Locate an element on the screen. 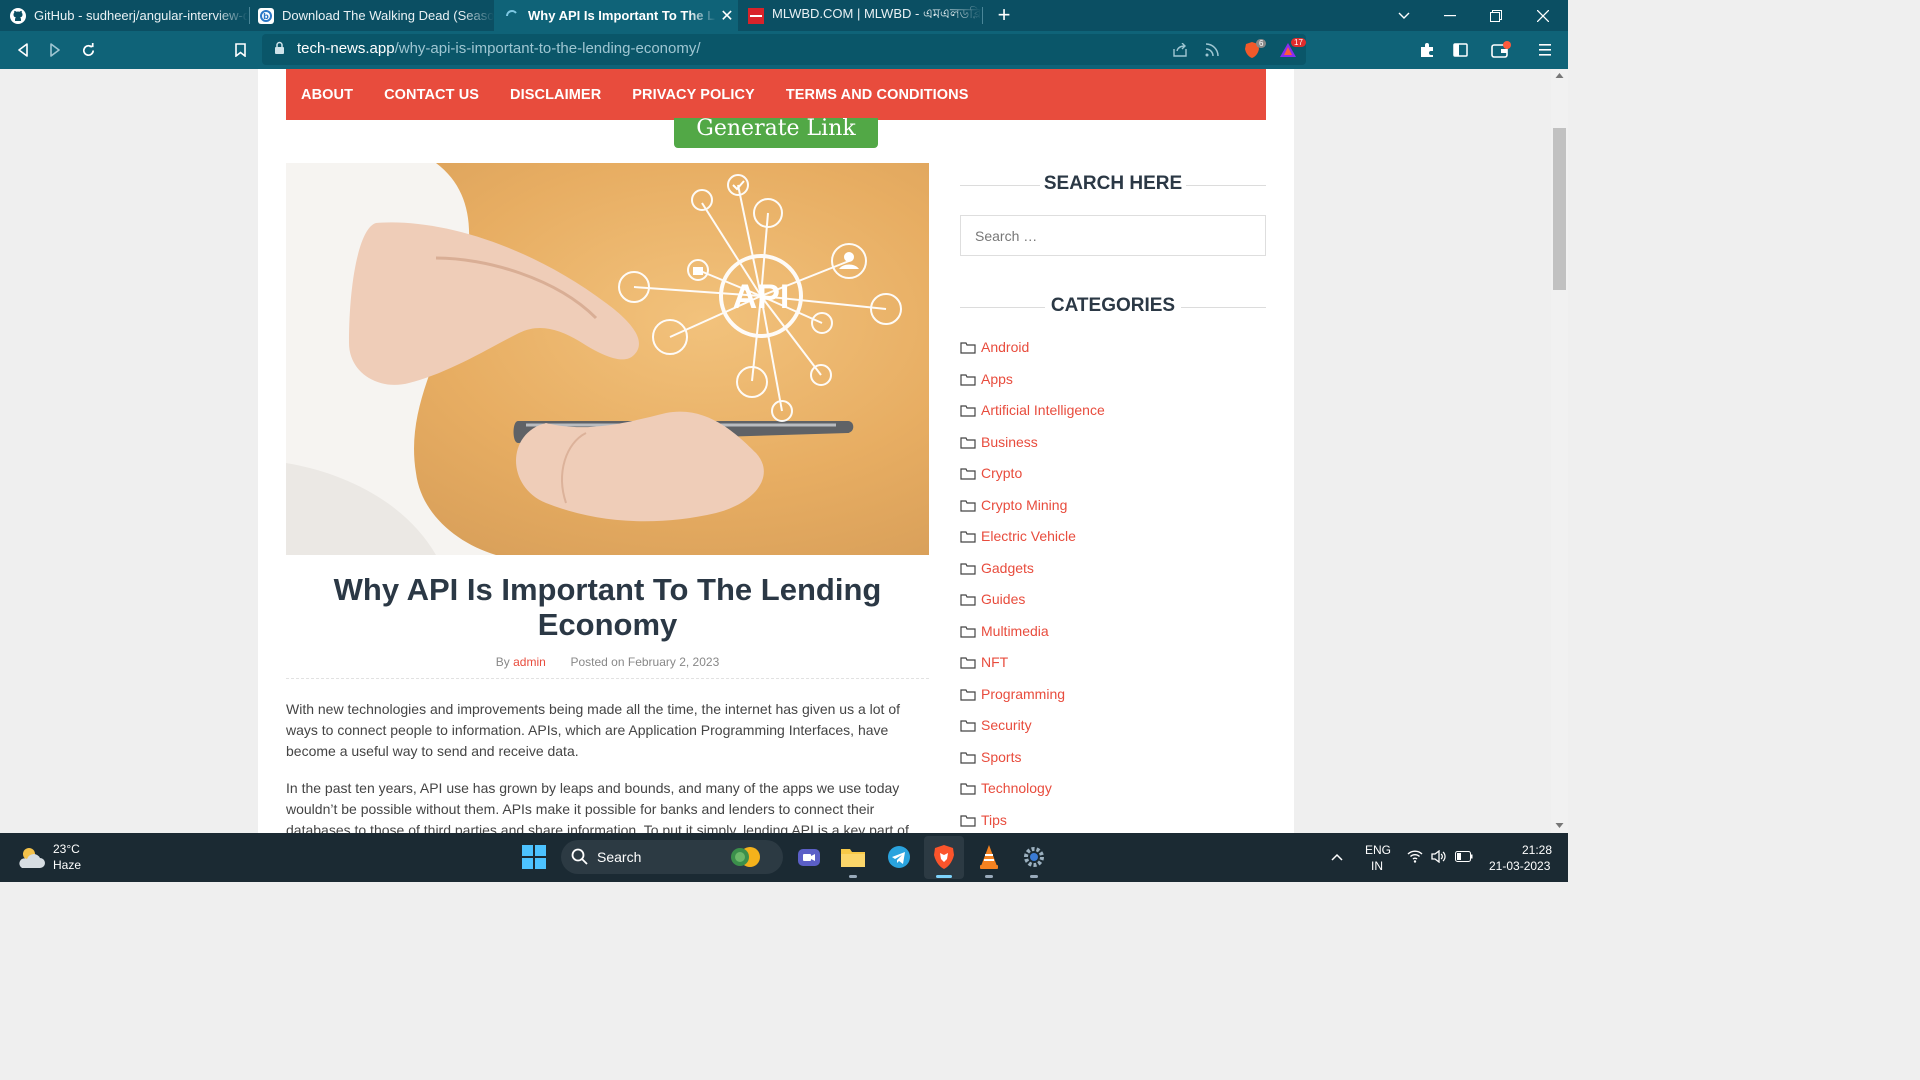  categories-widget-title: CATEGORIES is located at coordinates (1113, 306).